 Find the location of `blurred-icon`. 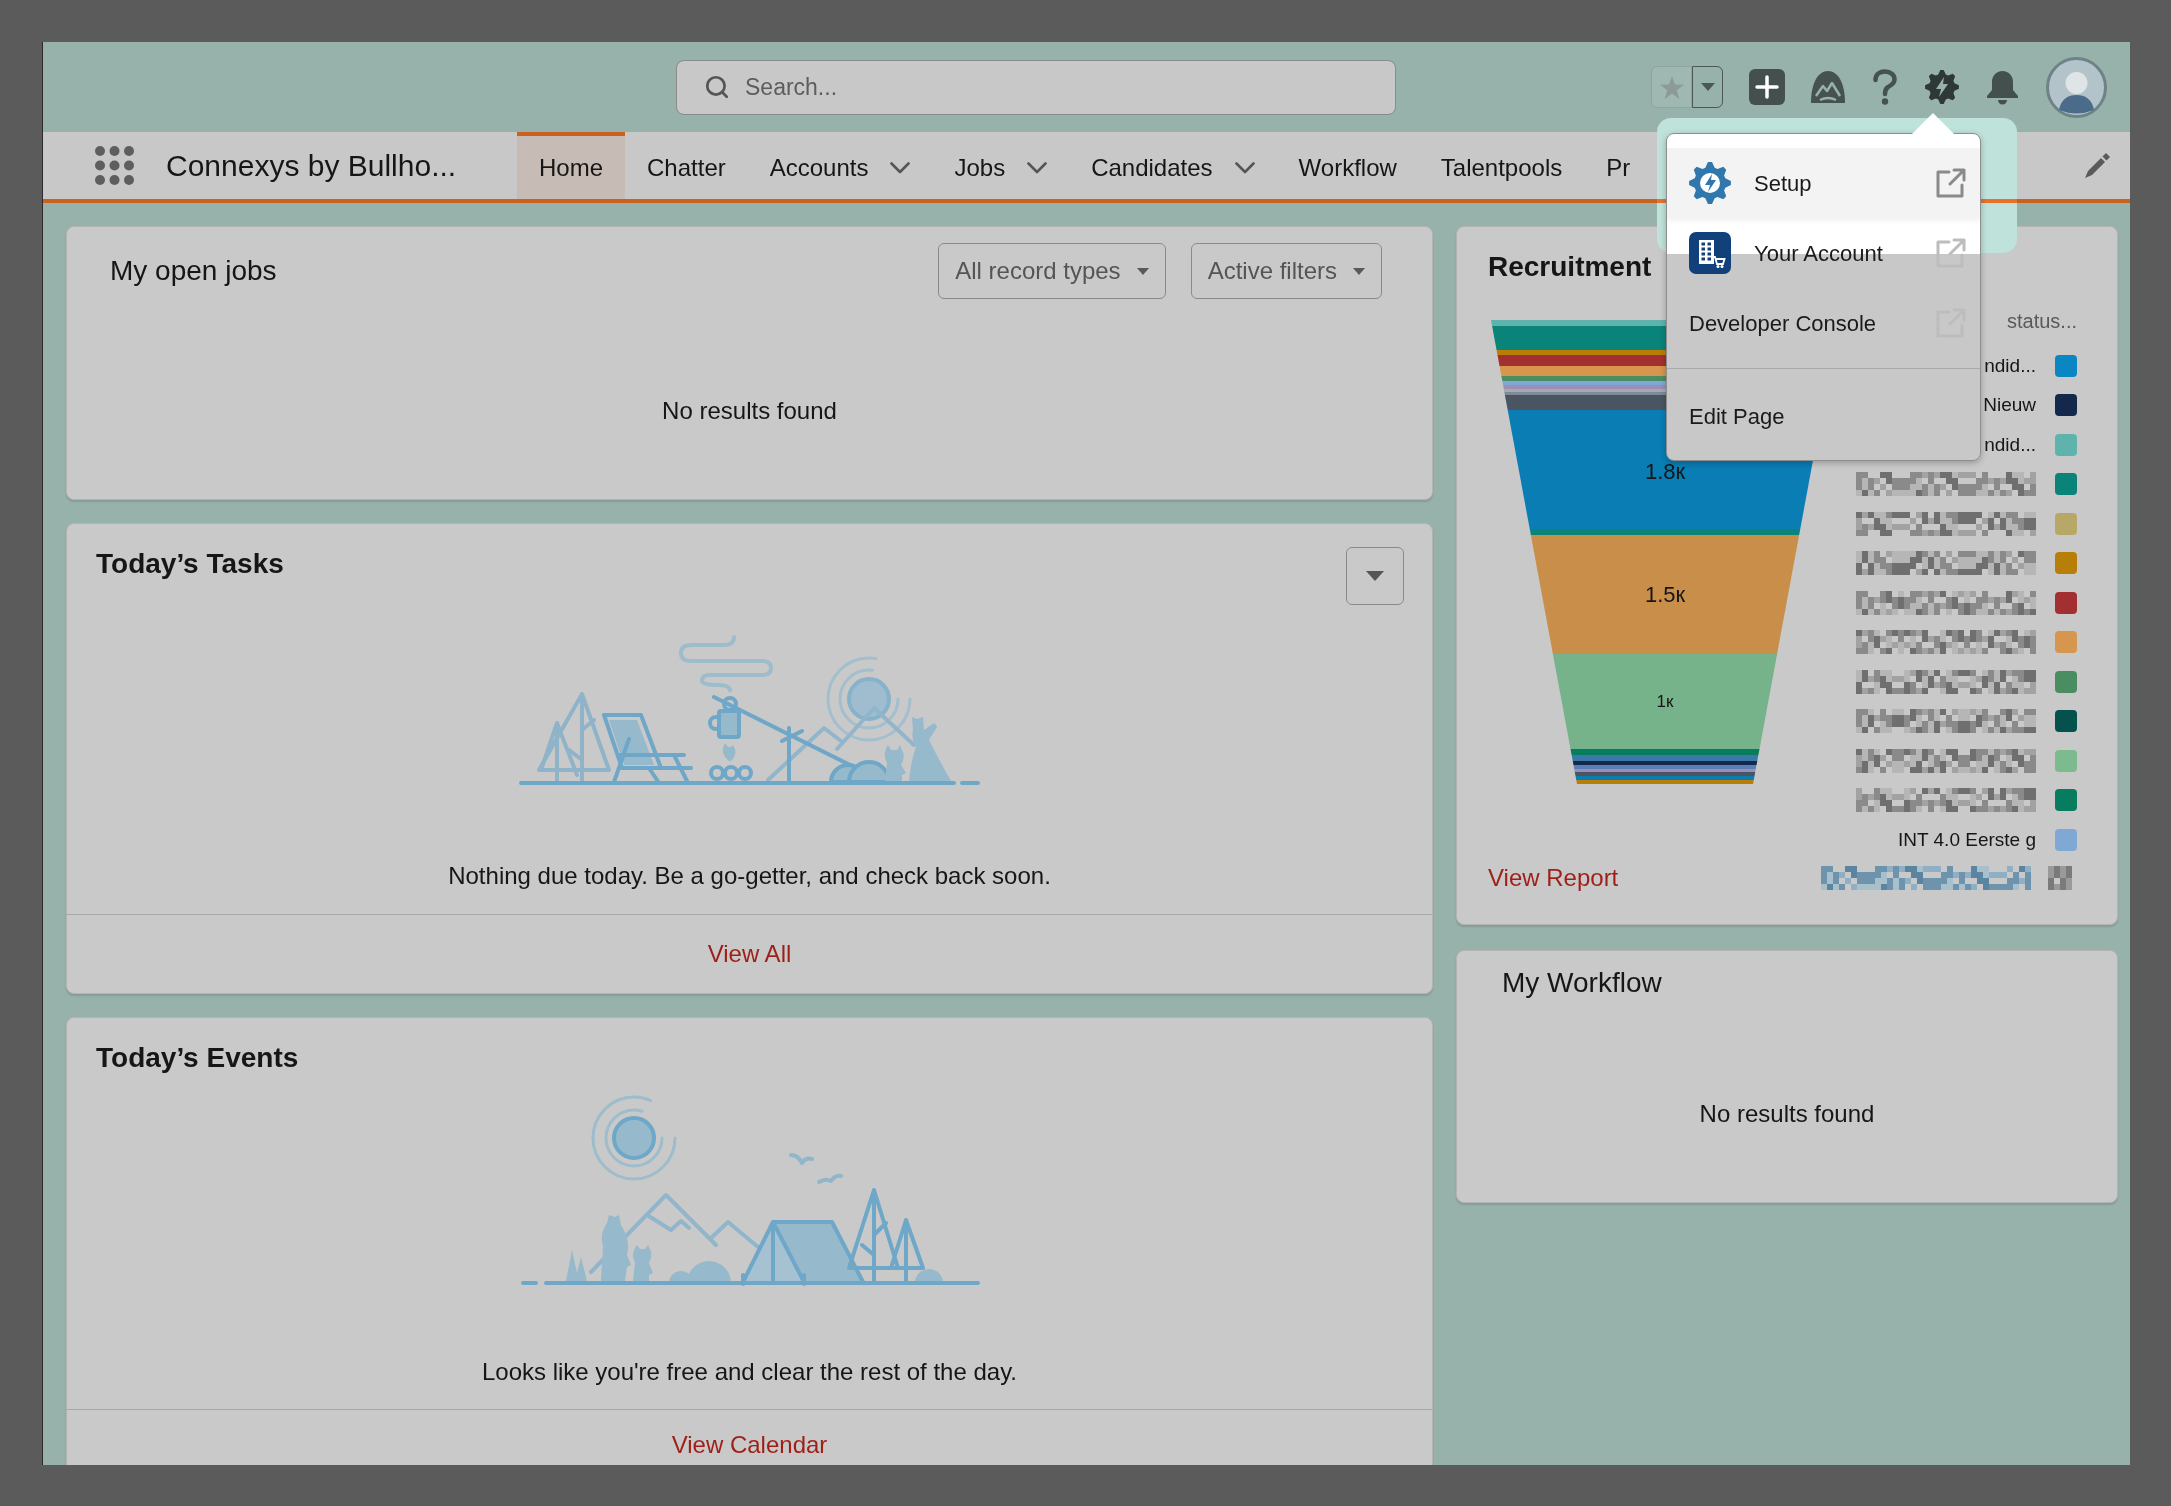

blurred-icon is located at coordinates (2060, 878).